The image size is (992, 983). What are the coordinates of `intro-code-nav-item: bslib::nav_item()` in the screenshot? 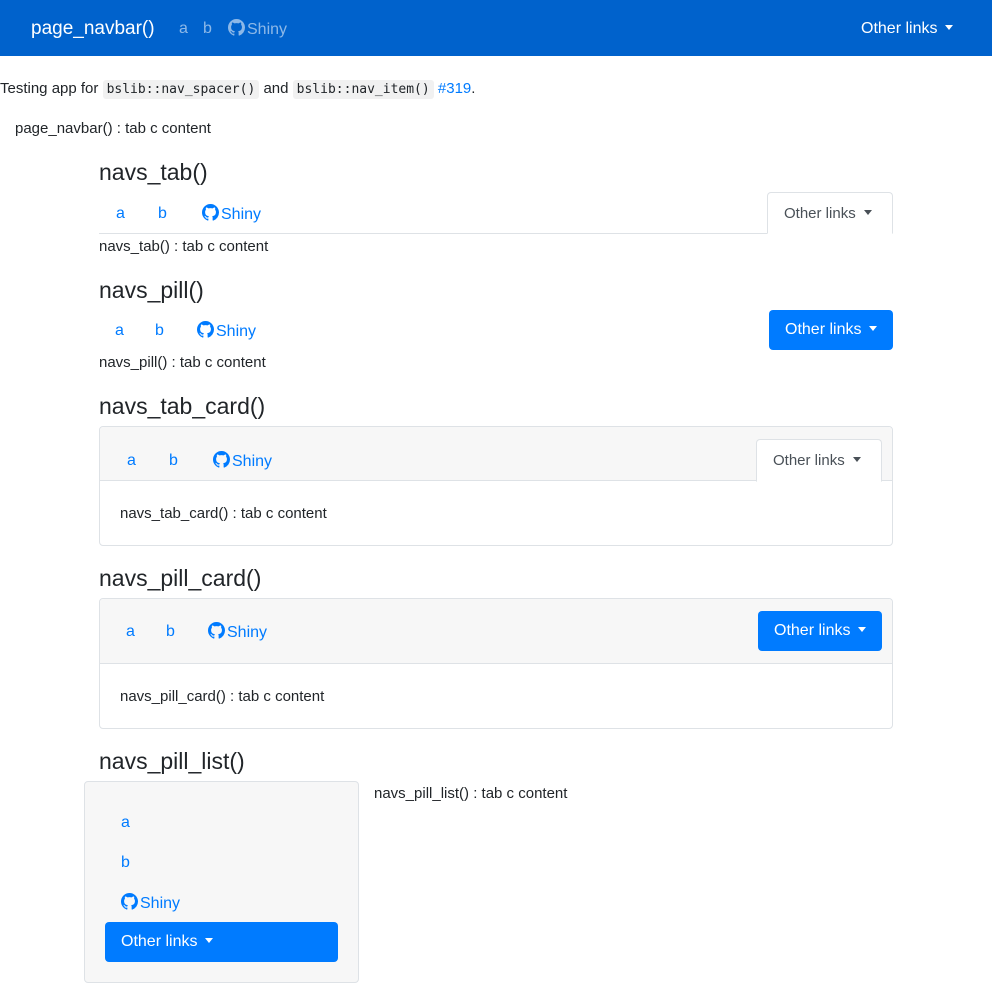 It's located at (363, 89).